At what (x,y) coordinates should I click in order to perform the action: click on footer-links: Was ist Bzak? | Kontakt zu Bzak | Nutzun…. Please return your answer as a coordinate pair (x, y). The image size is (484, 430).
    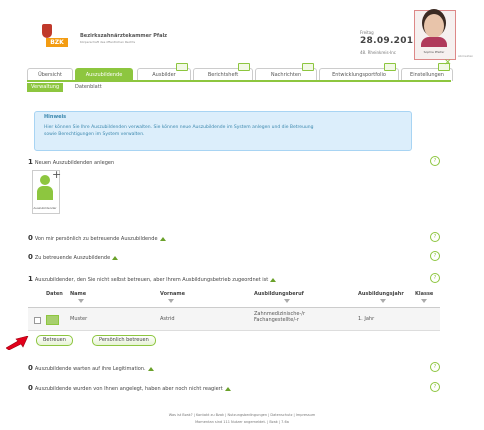
    Looking at the image, I should click on (242, 415).